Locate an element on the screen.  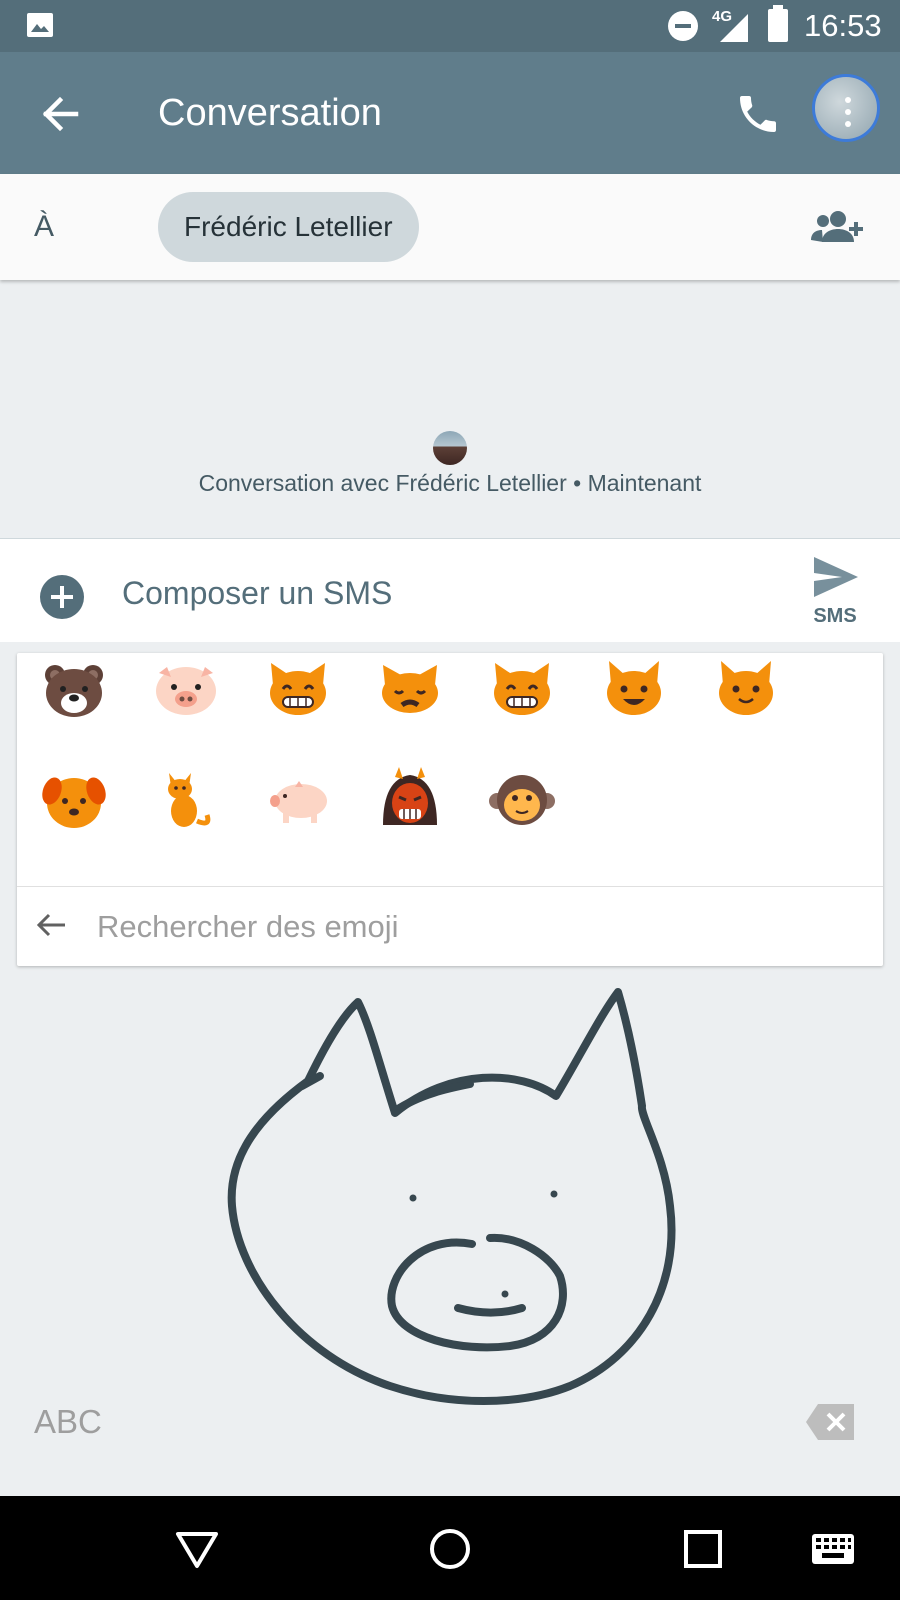
status-bar: 4G 16:53 is located at coordinates (450, 26).